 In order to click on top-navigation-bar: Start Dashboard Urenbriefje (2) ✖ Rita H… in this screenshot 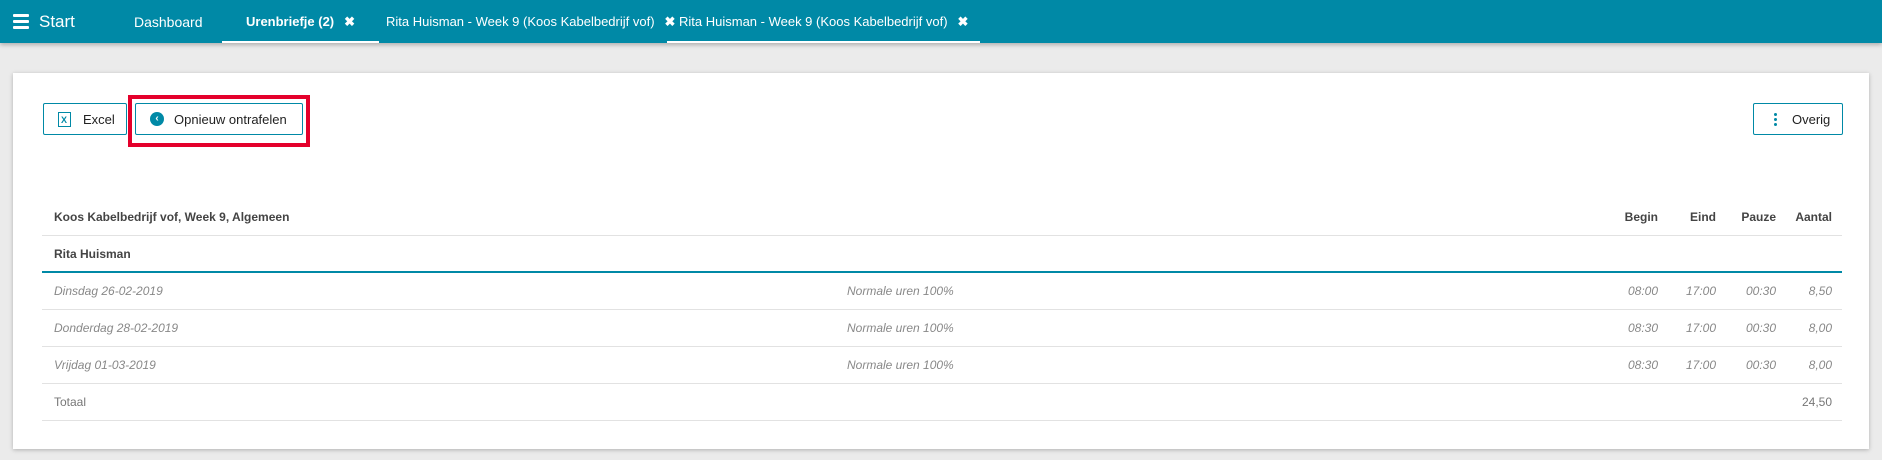, I will do `click(941, 21)`.